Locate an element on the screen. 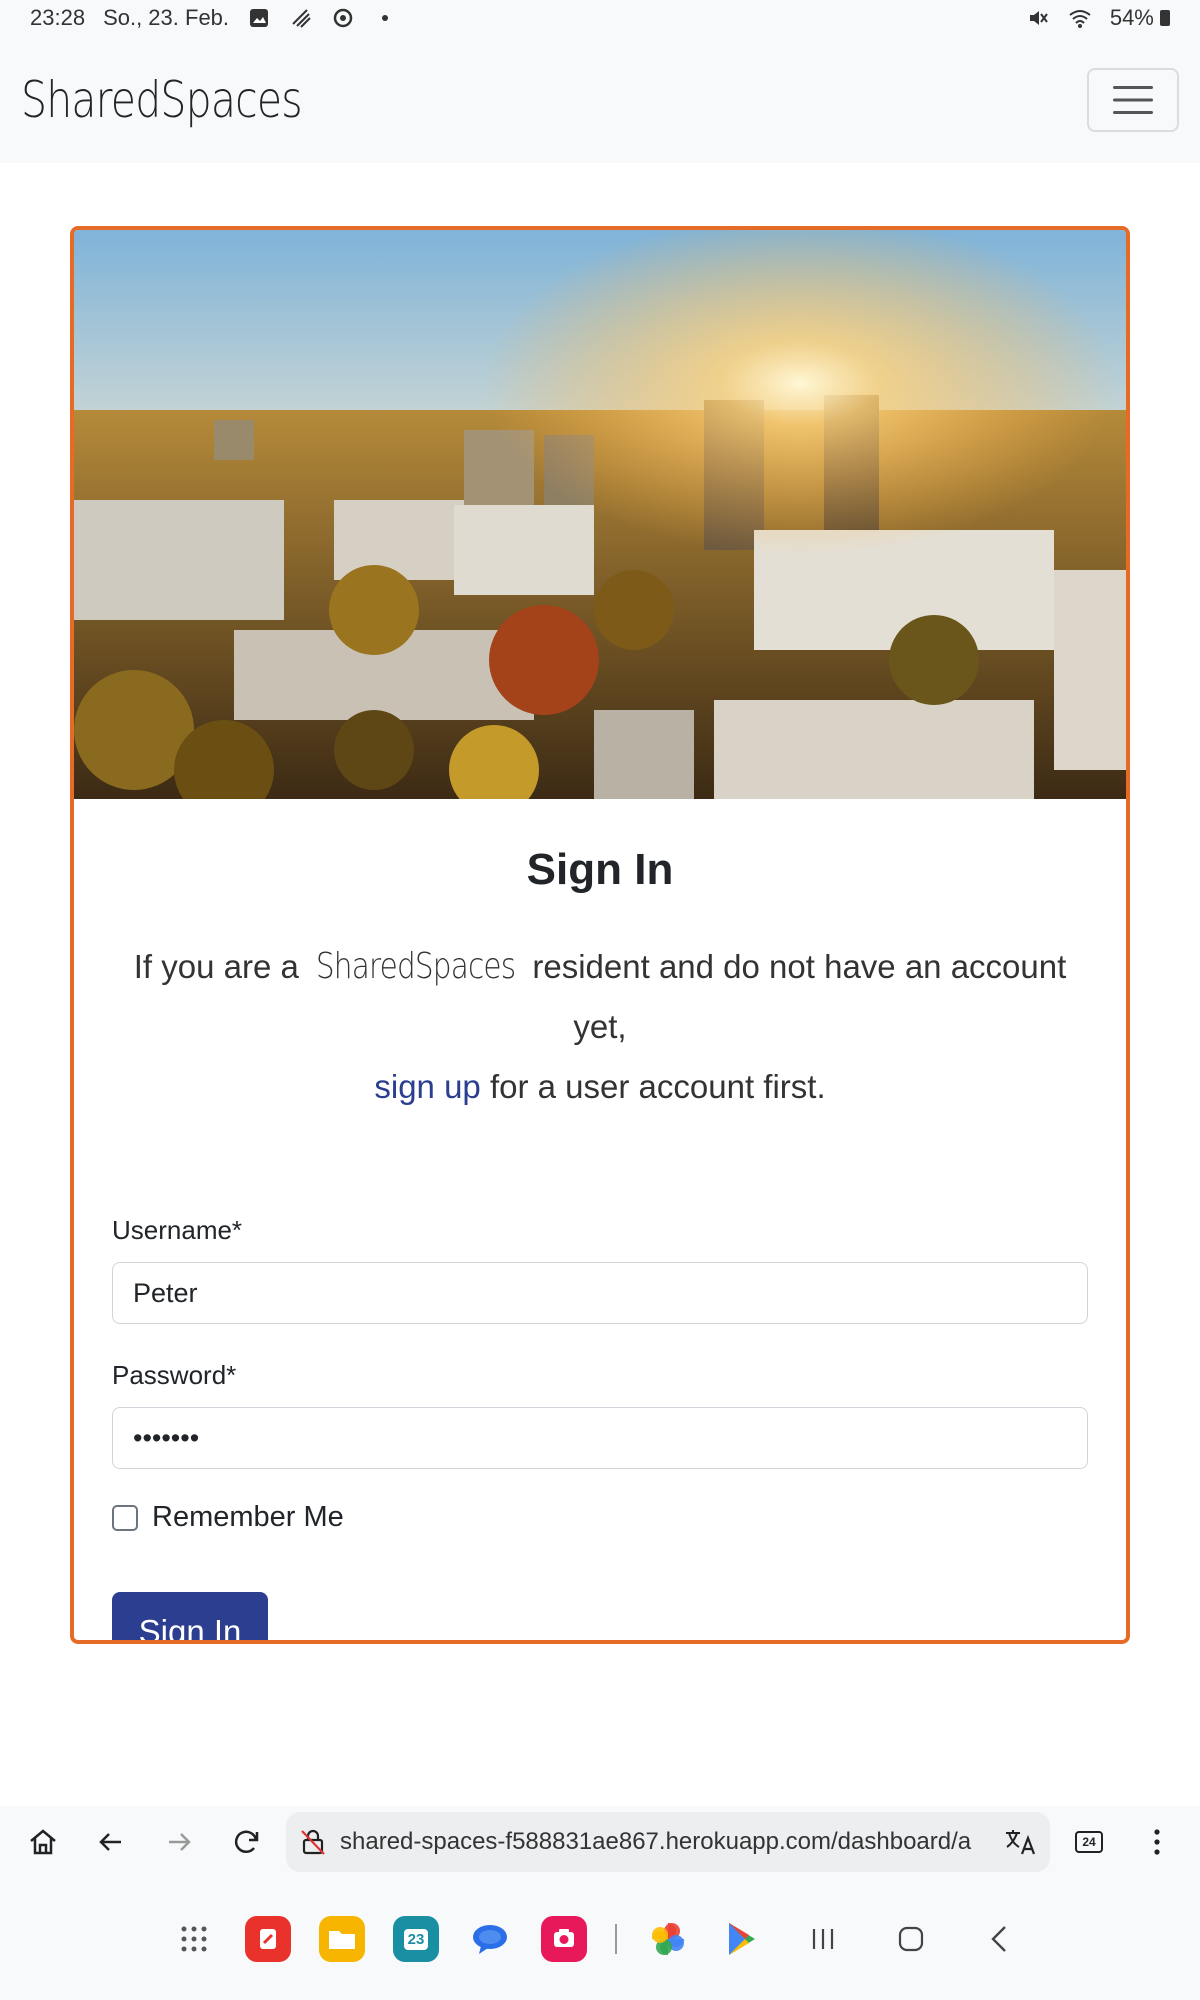  hamburger-icon is located at coordinates (1133, 99).